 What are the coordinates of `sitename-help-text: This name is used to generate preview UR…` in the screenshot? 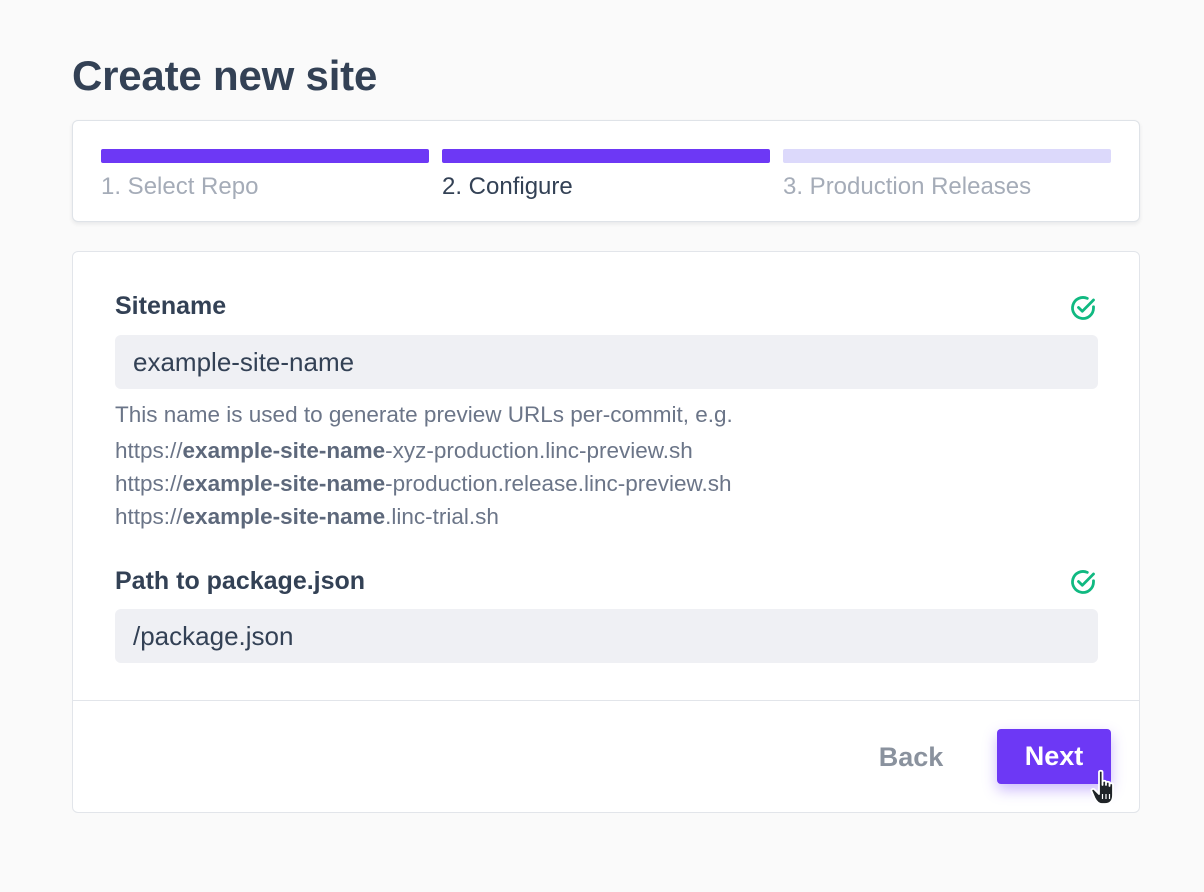 It's located at (424, 414).